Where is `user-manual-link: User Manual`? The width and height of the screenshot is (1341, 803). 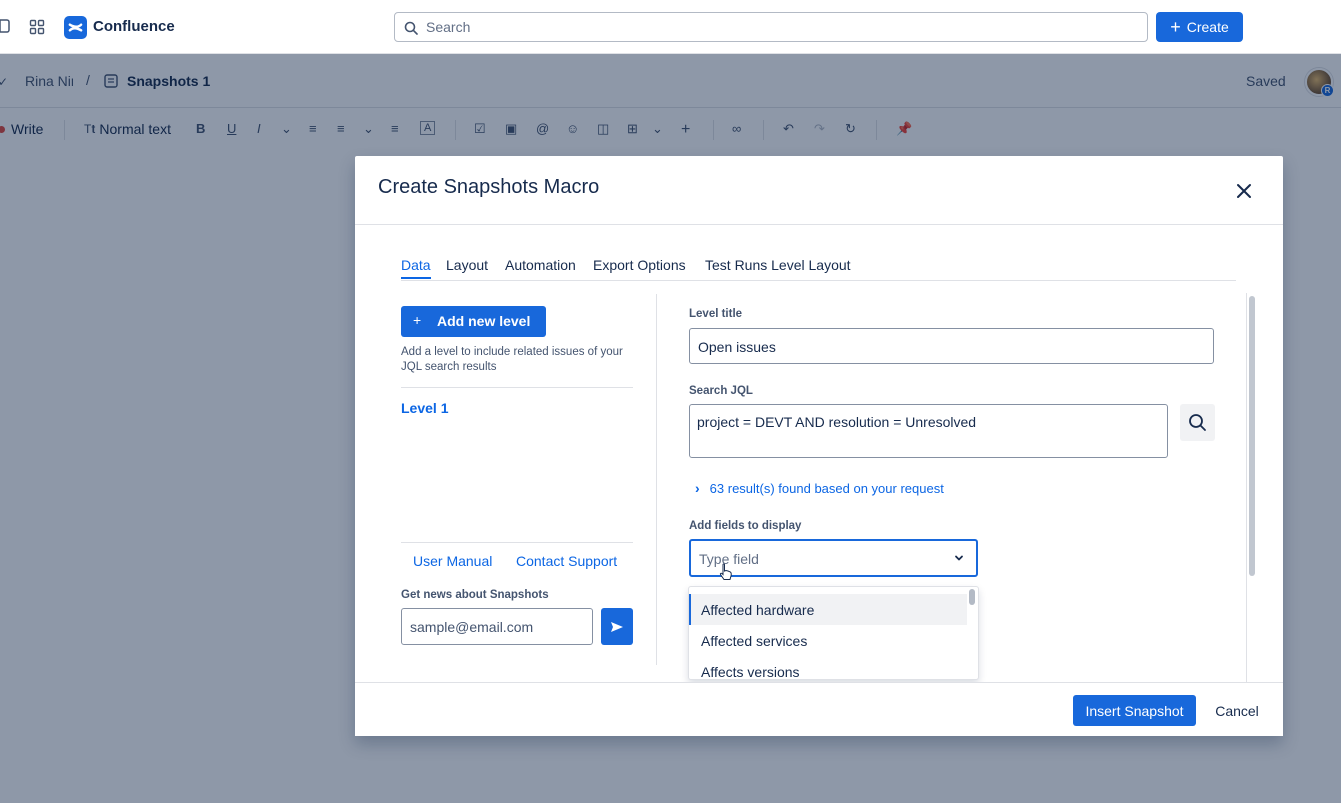 user-manual-link: User Manual is located at coordinates (452, 561).